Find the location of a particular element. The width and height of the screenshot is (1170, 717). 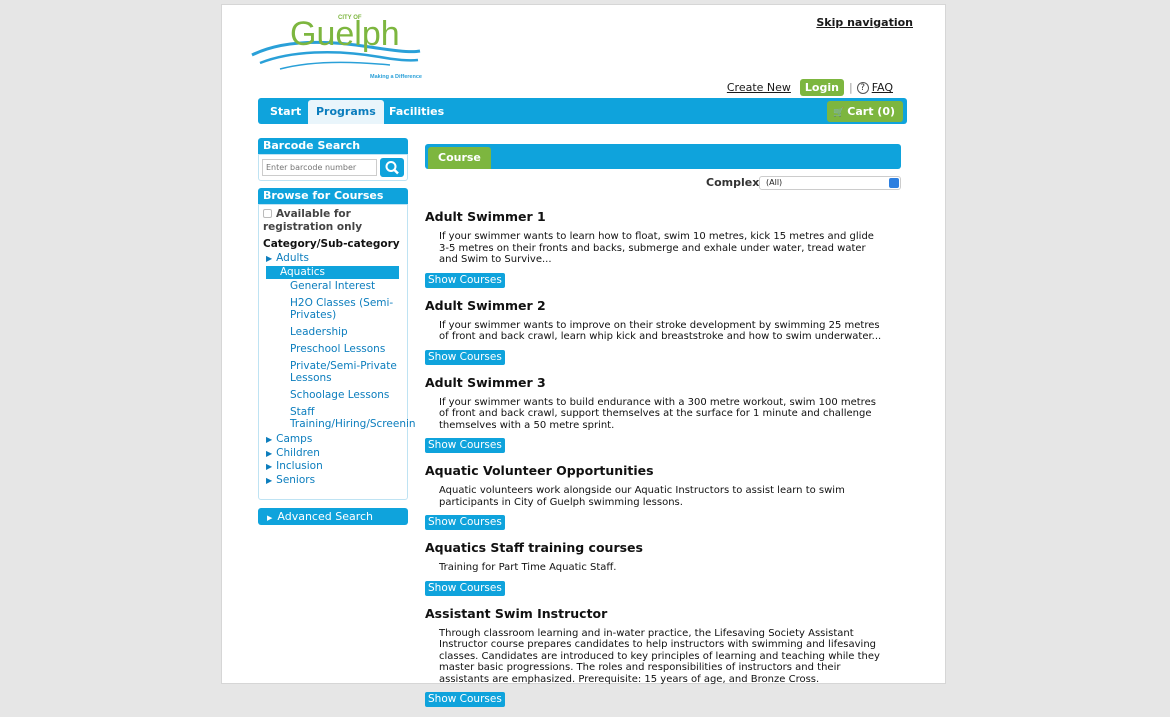

category-label: Inclusion is located at coordinates (299, 466).